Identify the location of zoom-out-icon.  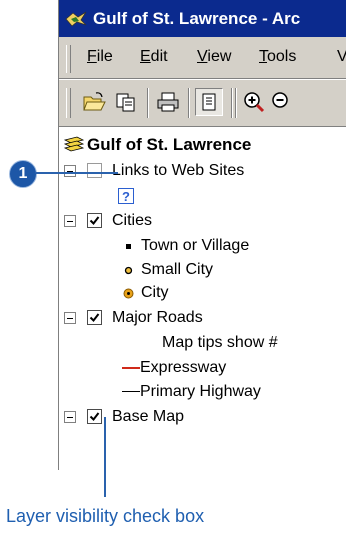
(280, 100).